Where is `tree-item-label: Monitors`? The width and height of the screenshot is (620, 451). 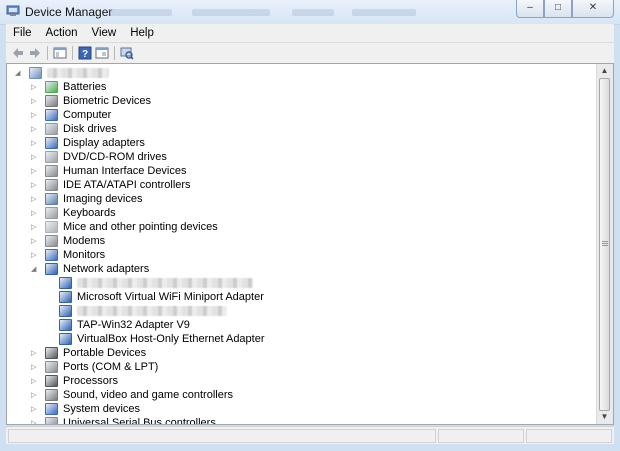 tree-item-label: Monitors is located at coordinates (84, 255).